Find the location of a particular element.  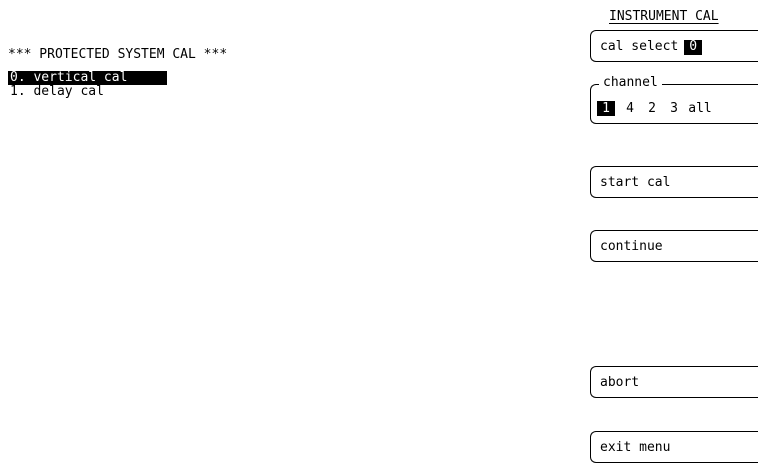

start-cal-label: start cal is located at coordinates (635, 182).